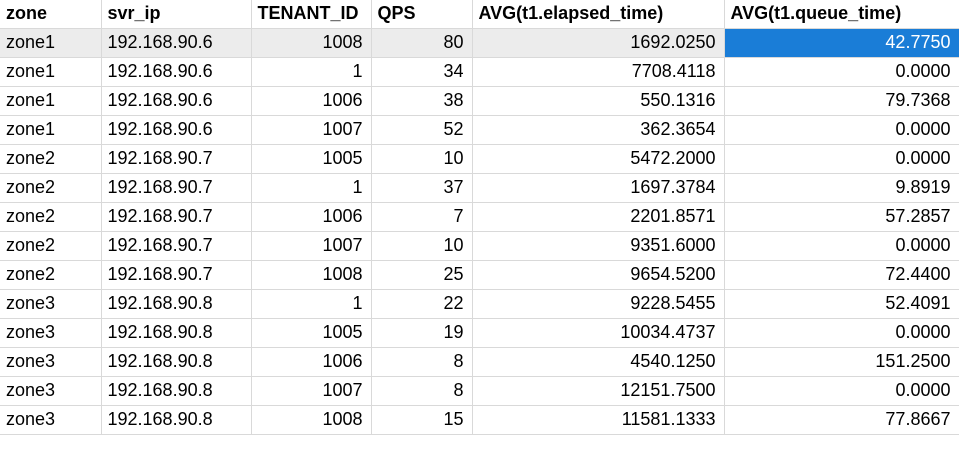 This screenshot has width=959, height=459. I want to click on cell-avg-elapsed-time: 10034.4737, so click(598, 333).